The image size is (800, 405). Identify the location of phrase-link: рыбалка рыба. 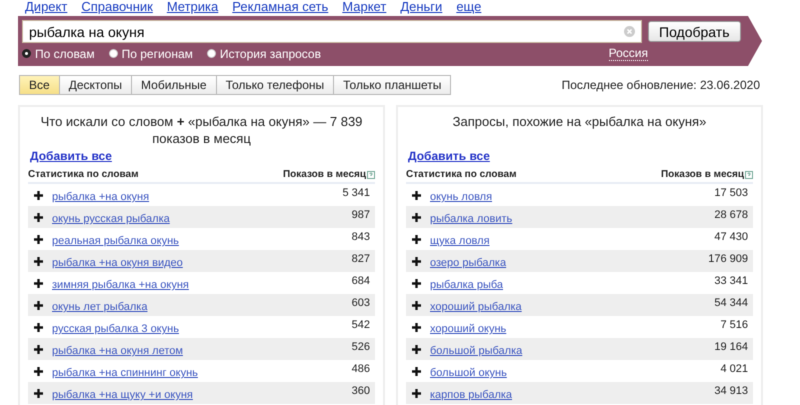
(467, 285).